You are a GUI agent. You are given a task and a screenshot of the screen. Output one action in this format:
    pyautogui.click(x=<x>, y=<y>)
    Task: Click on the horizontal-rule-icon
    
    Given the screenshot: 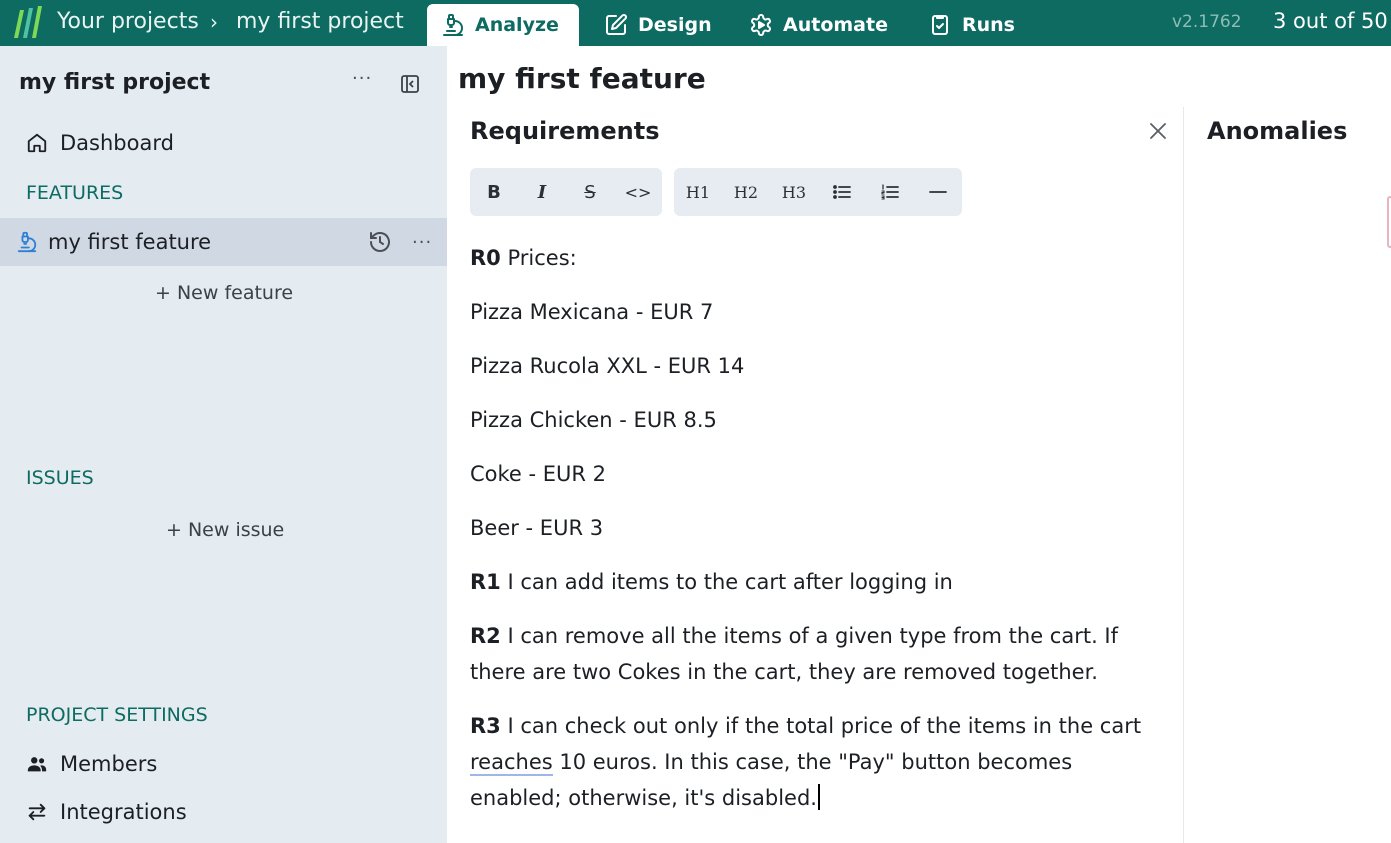 What is the action you would take?
    pyautogui.click(x=938, y=192)
    